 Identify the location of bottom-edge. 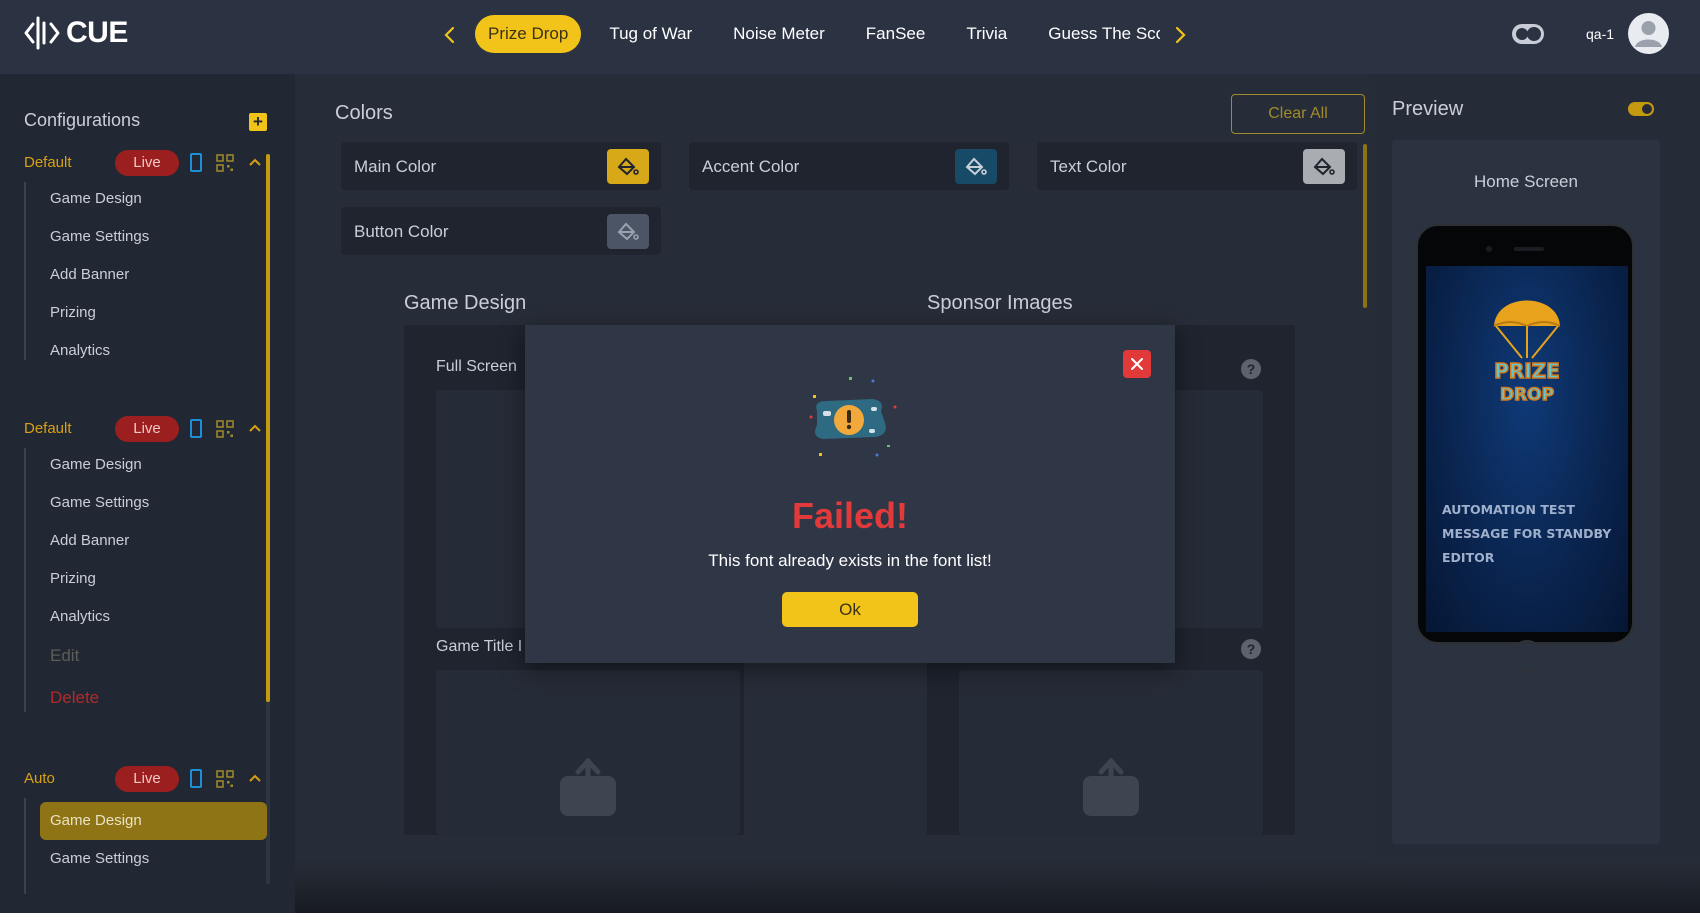
(850, 916).